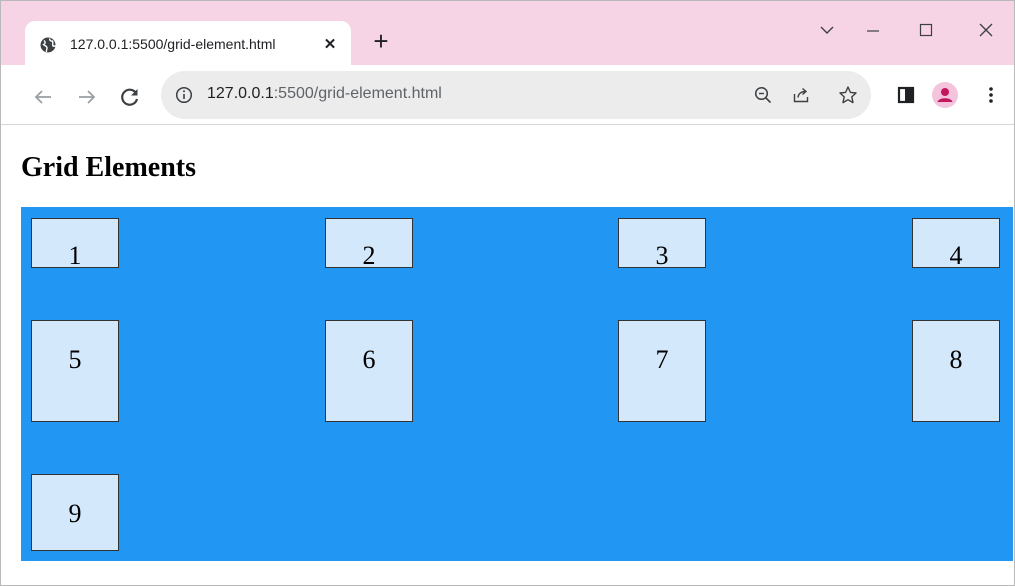 The image size is (1015, 586). I want to click on url-path: :5500/grid-element.html, so click(357, 93).